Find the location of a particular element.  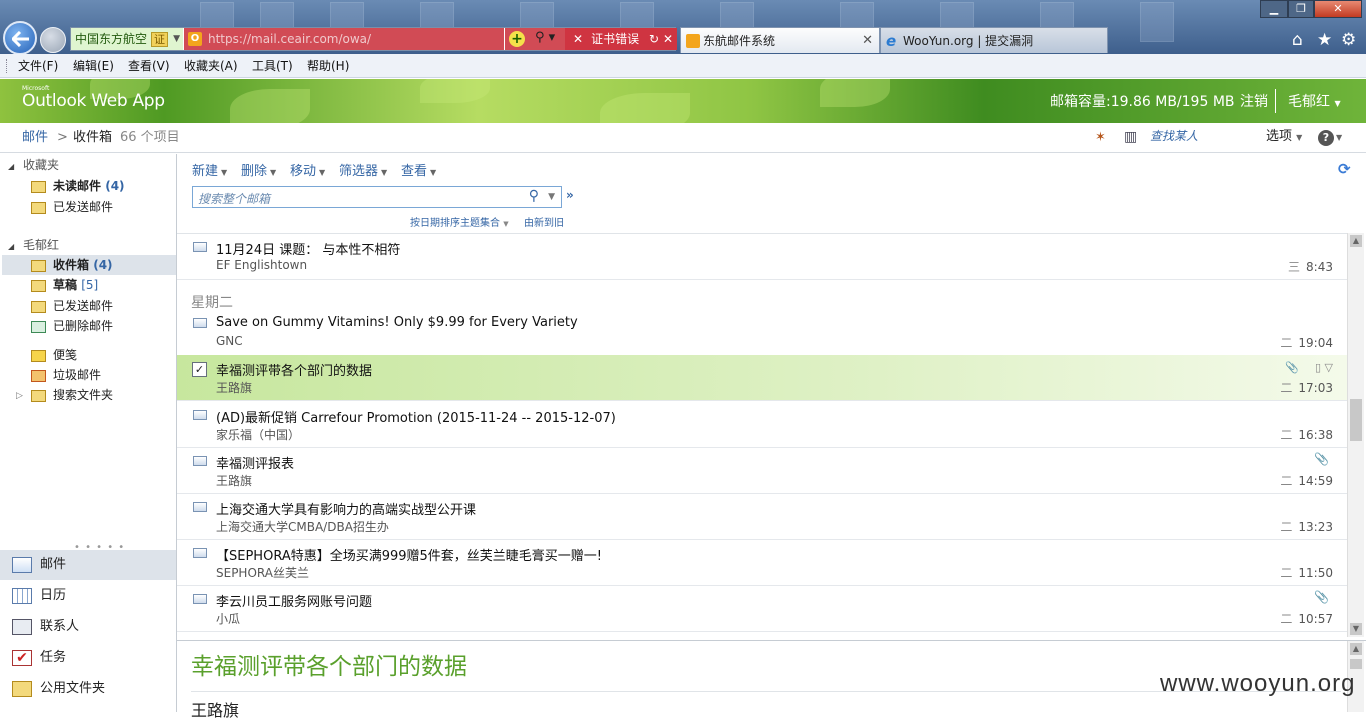

delete-button: 删除 ▼ is located at coordinates (258, 169).